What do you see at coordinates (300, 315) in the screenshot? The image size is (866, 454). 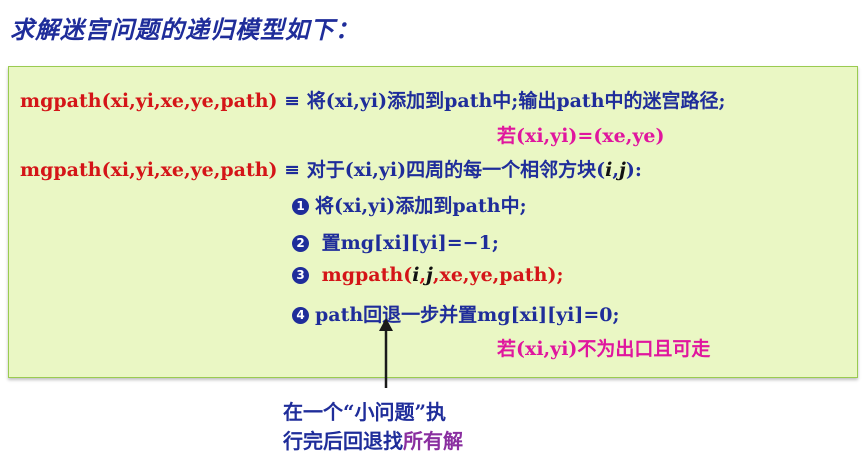 I see `step-number-badge: 4` at bounding box center [300, 315].